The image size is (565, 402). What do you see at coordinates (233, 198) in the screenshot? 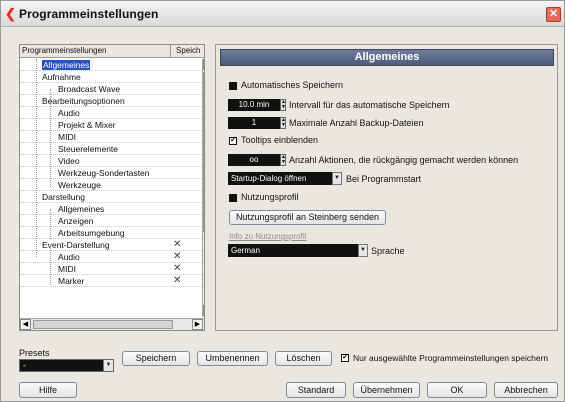
I see `usage-profile-checkbox` at bounding box center [233, 198].